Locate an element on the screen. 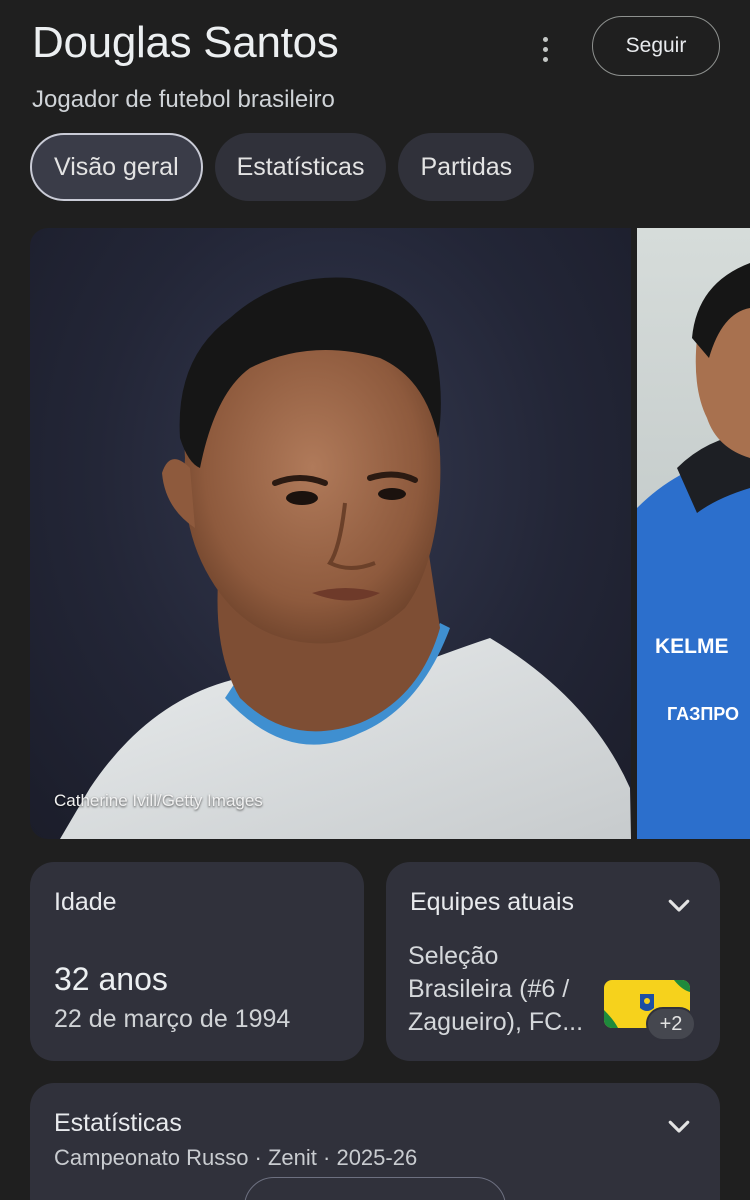 This screenshot has width=750, height=1200. tab-matches: Partidas is located at coordinates (466, 167).